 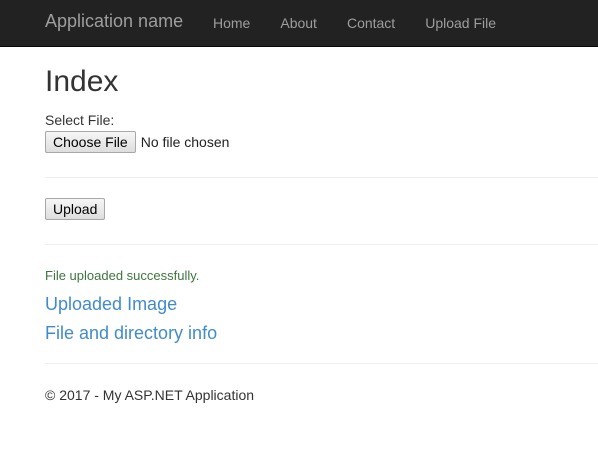 What do you see at coordinates (122, 275) in the screenshot?
I see `upload-success-message: File uploaded successfully.` at bounding box center [122, 275].